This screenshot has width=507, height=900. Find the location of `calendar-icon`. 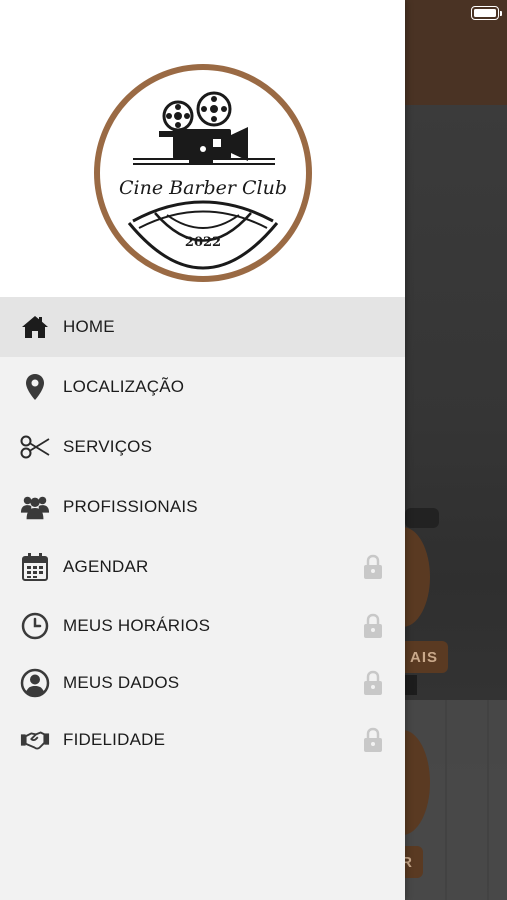

calendar-icon is located at coordinates (35, 567).